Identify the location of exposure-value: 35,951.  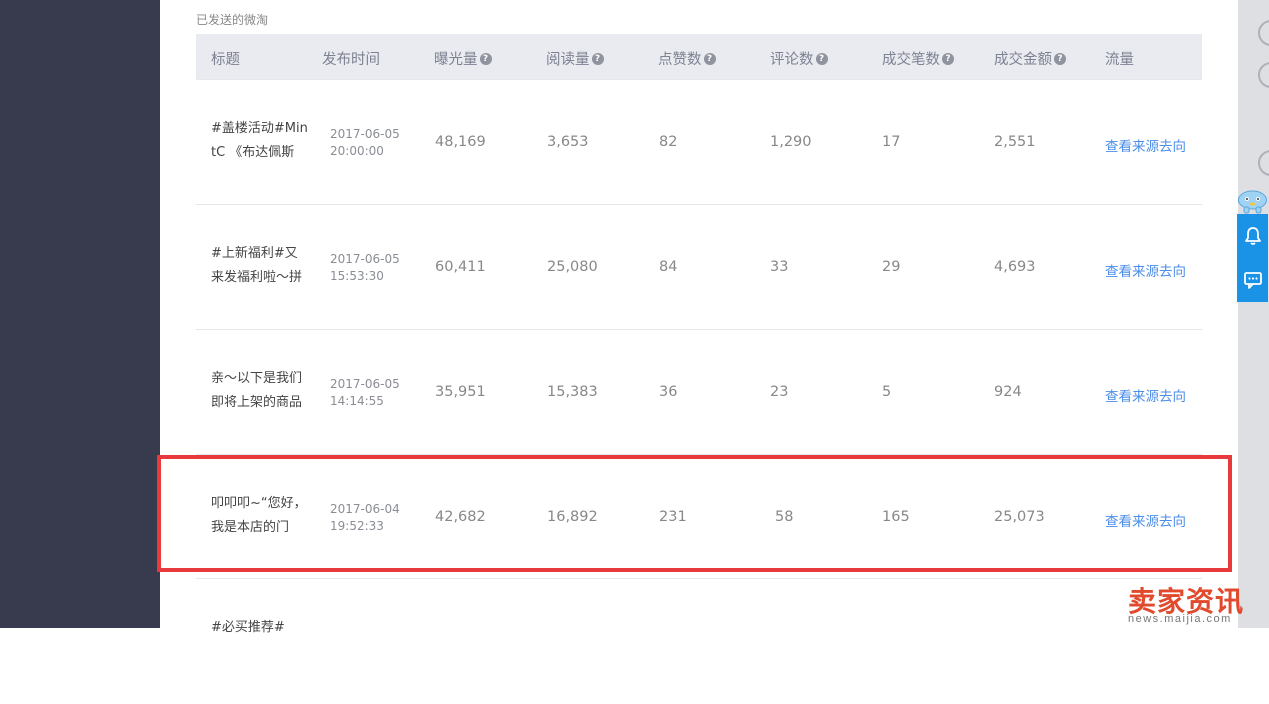
(460, 392).